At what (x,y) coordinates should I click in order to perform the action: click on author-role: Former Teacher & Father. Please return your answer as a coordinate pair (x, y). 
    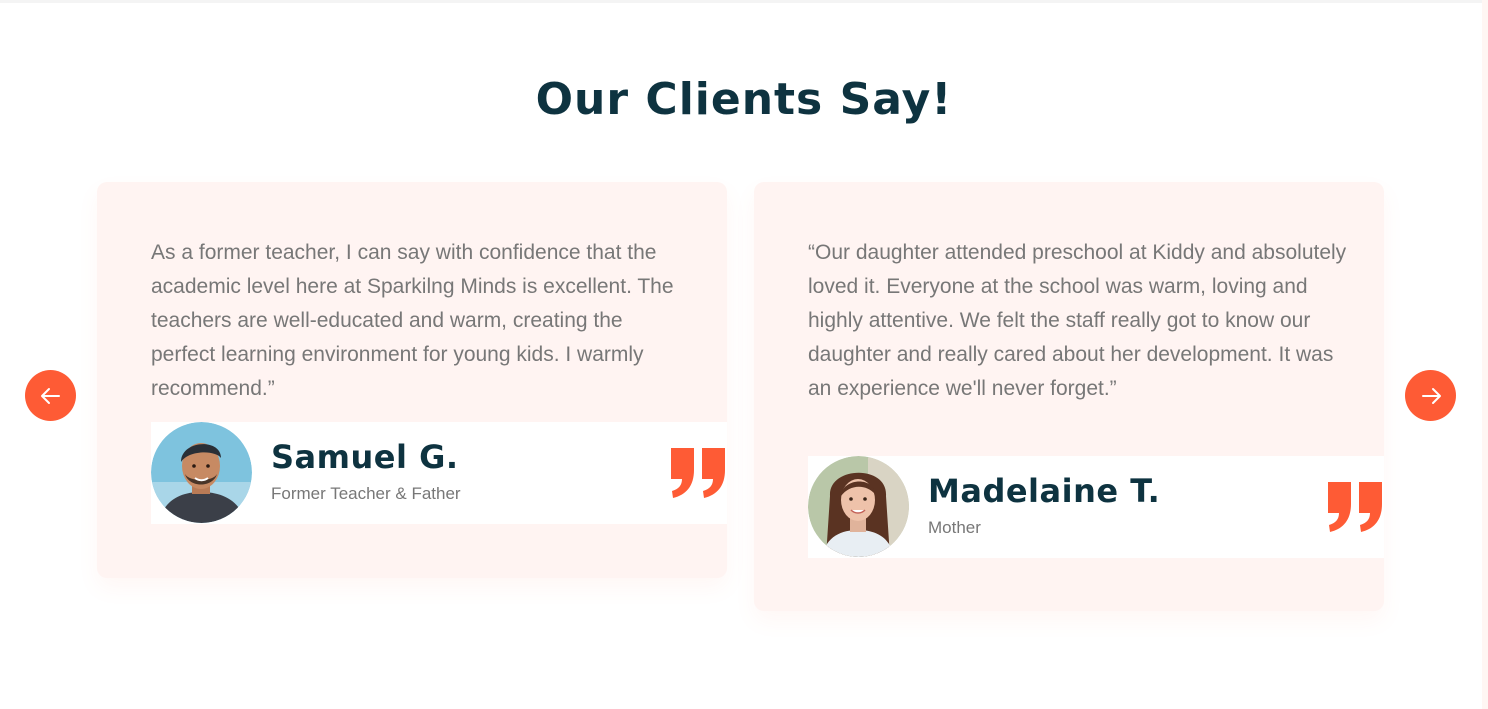
    Looking at the image, I should click on (366, 493).